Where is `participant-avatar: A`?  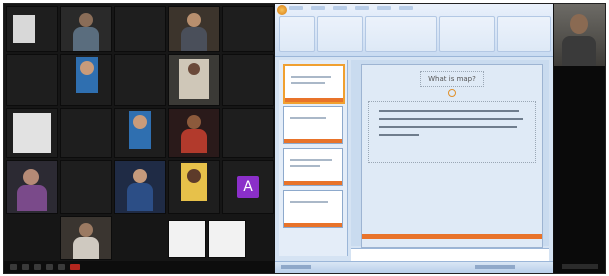
participant-avatar: A is located at coordinates (248, 187).